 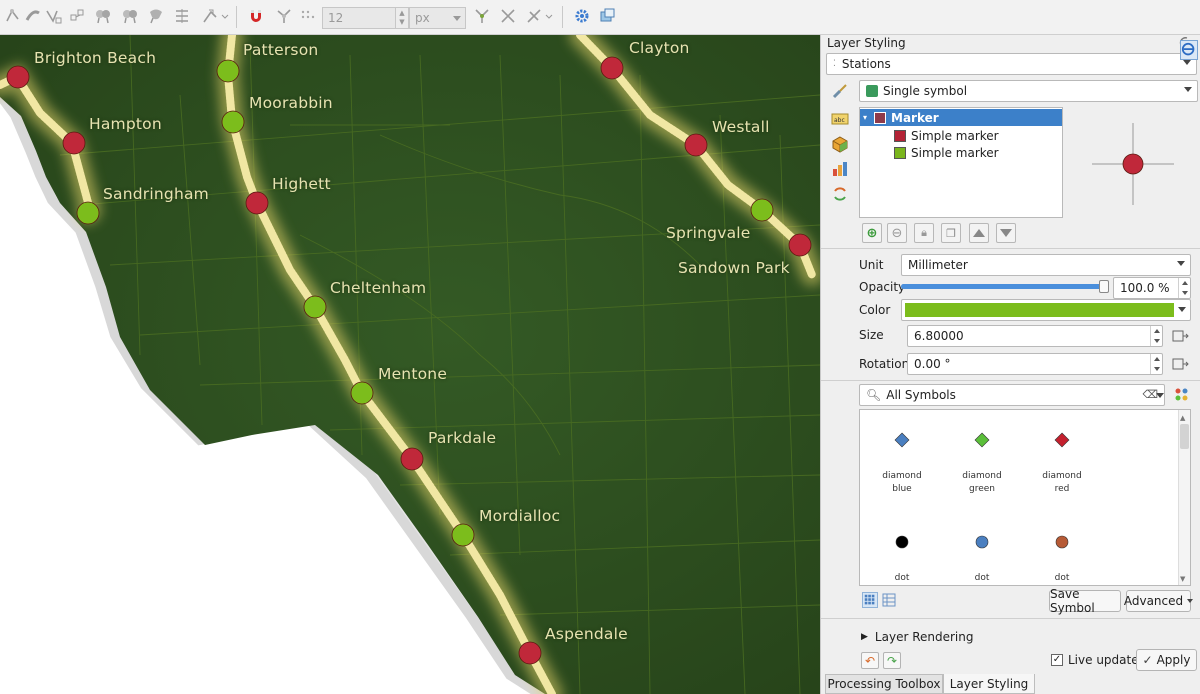 What do you see at coordinates (961, 162) in the screenshot?
I see `symbol-layer-tree: ▾ Marker Simple marker Simple marker` at bounding box center [961, 162].